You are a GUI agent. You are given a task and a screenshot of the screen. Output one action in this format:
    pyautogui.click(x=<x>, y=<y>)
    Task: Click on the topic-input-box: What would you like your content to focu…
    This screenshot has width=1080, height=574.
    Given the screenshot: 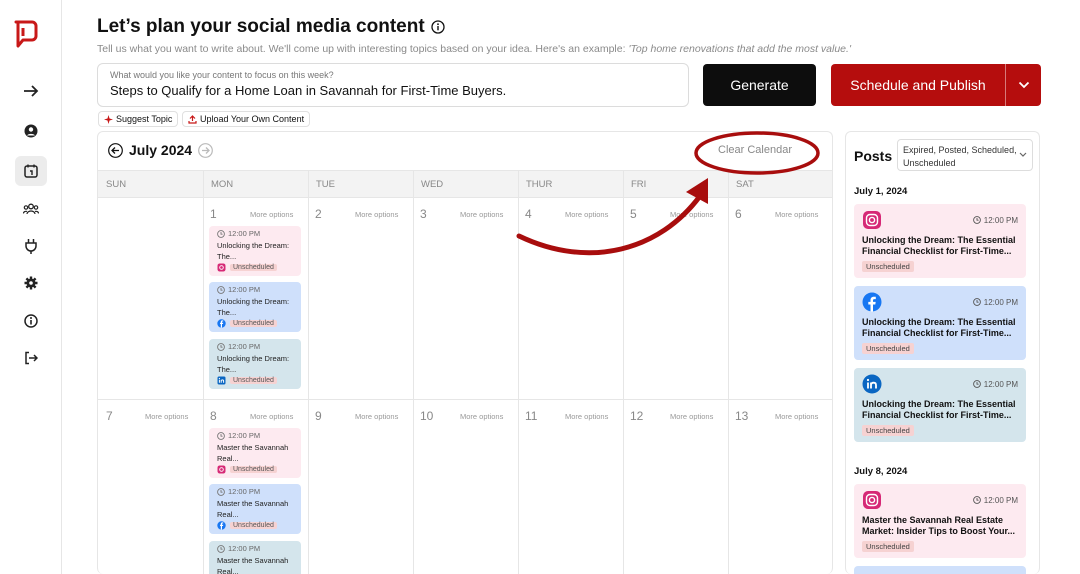 What is the action you would take?
    pyautogui.click(x=393, y=85)
    